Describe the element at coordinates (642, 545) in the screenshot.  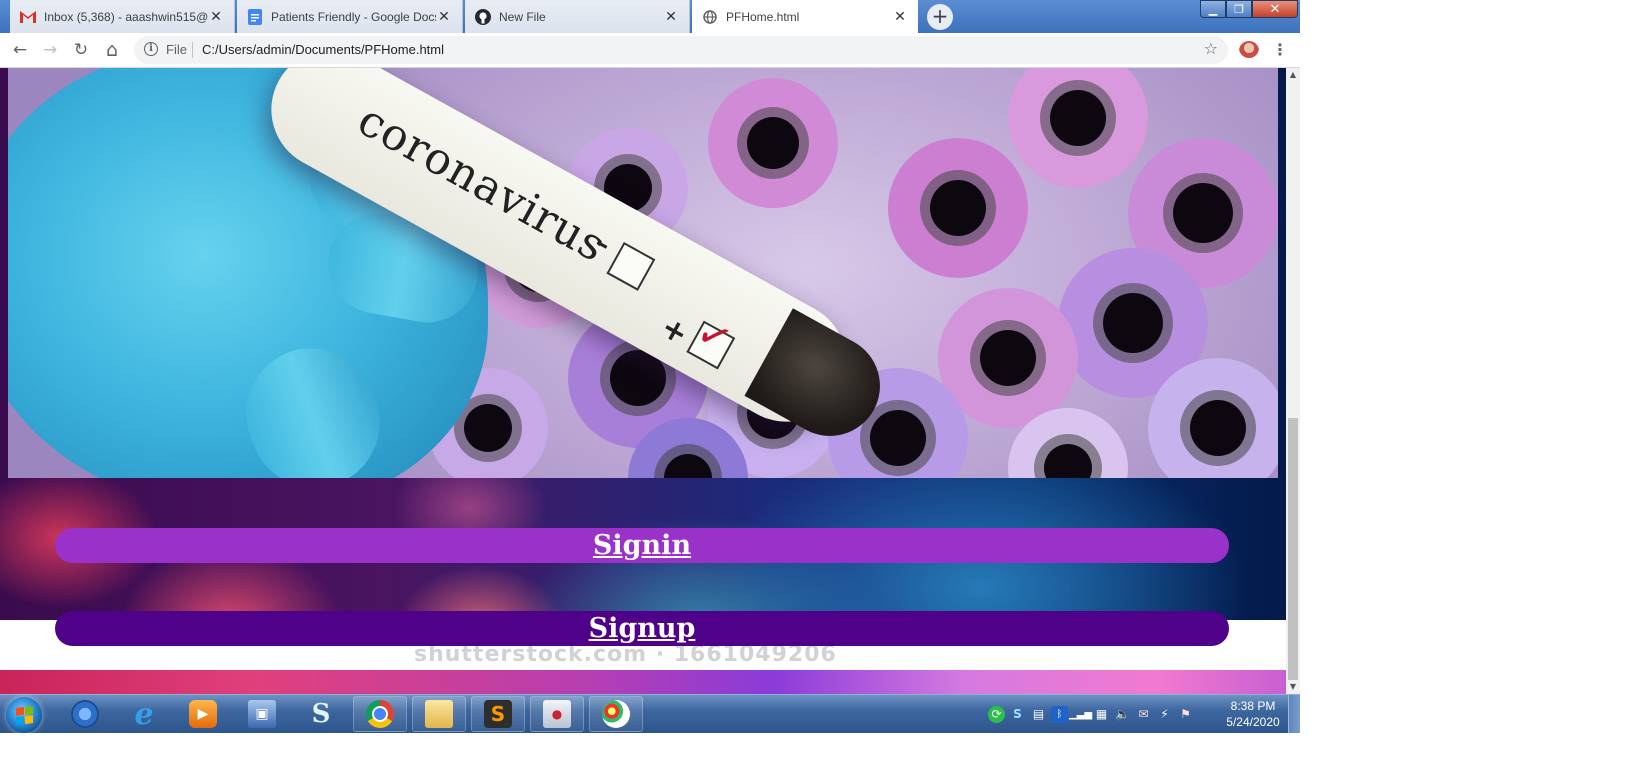
I see `signin-button: Signin` at that location.